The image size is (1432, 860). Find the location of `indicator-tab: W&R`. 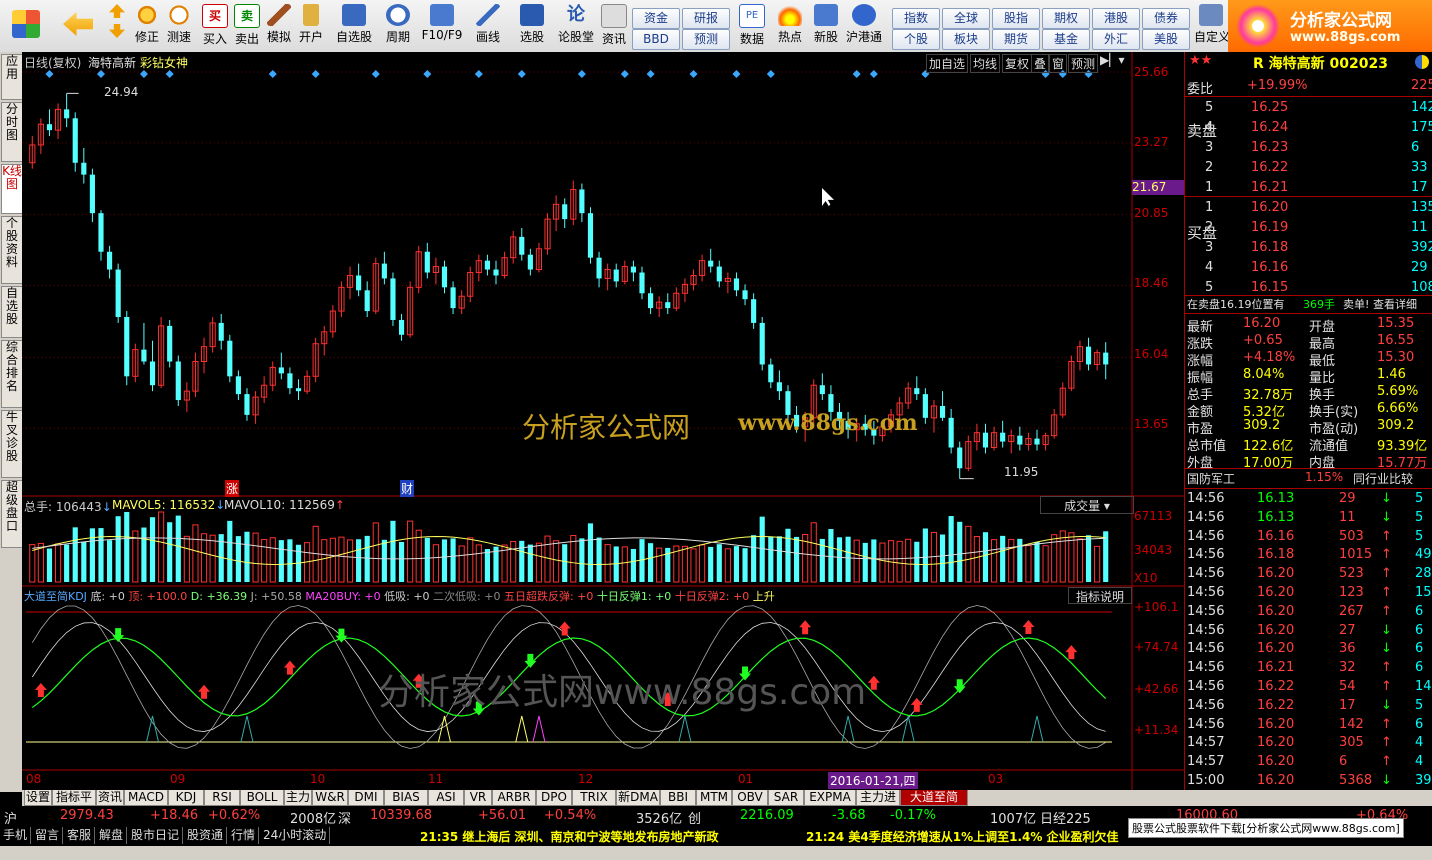

indicator-tab: W&R is located at coordinates (330, 798).